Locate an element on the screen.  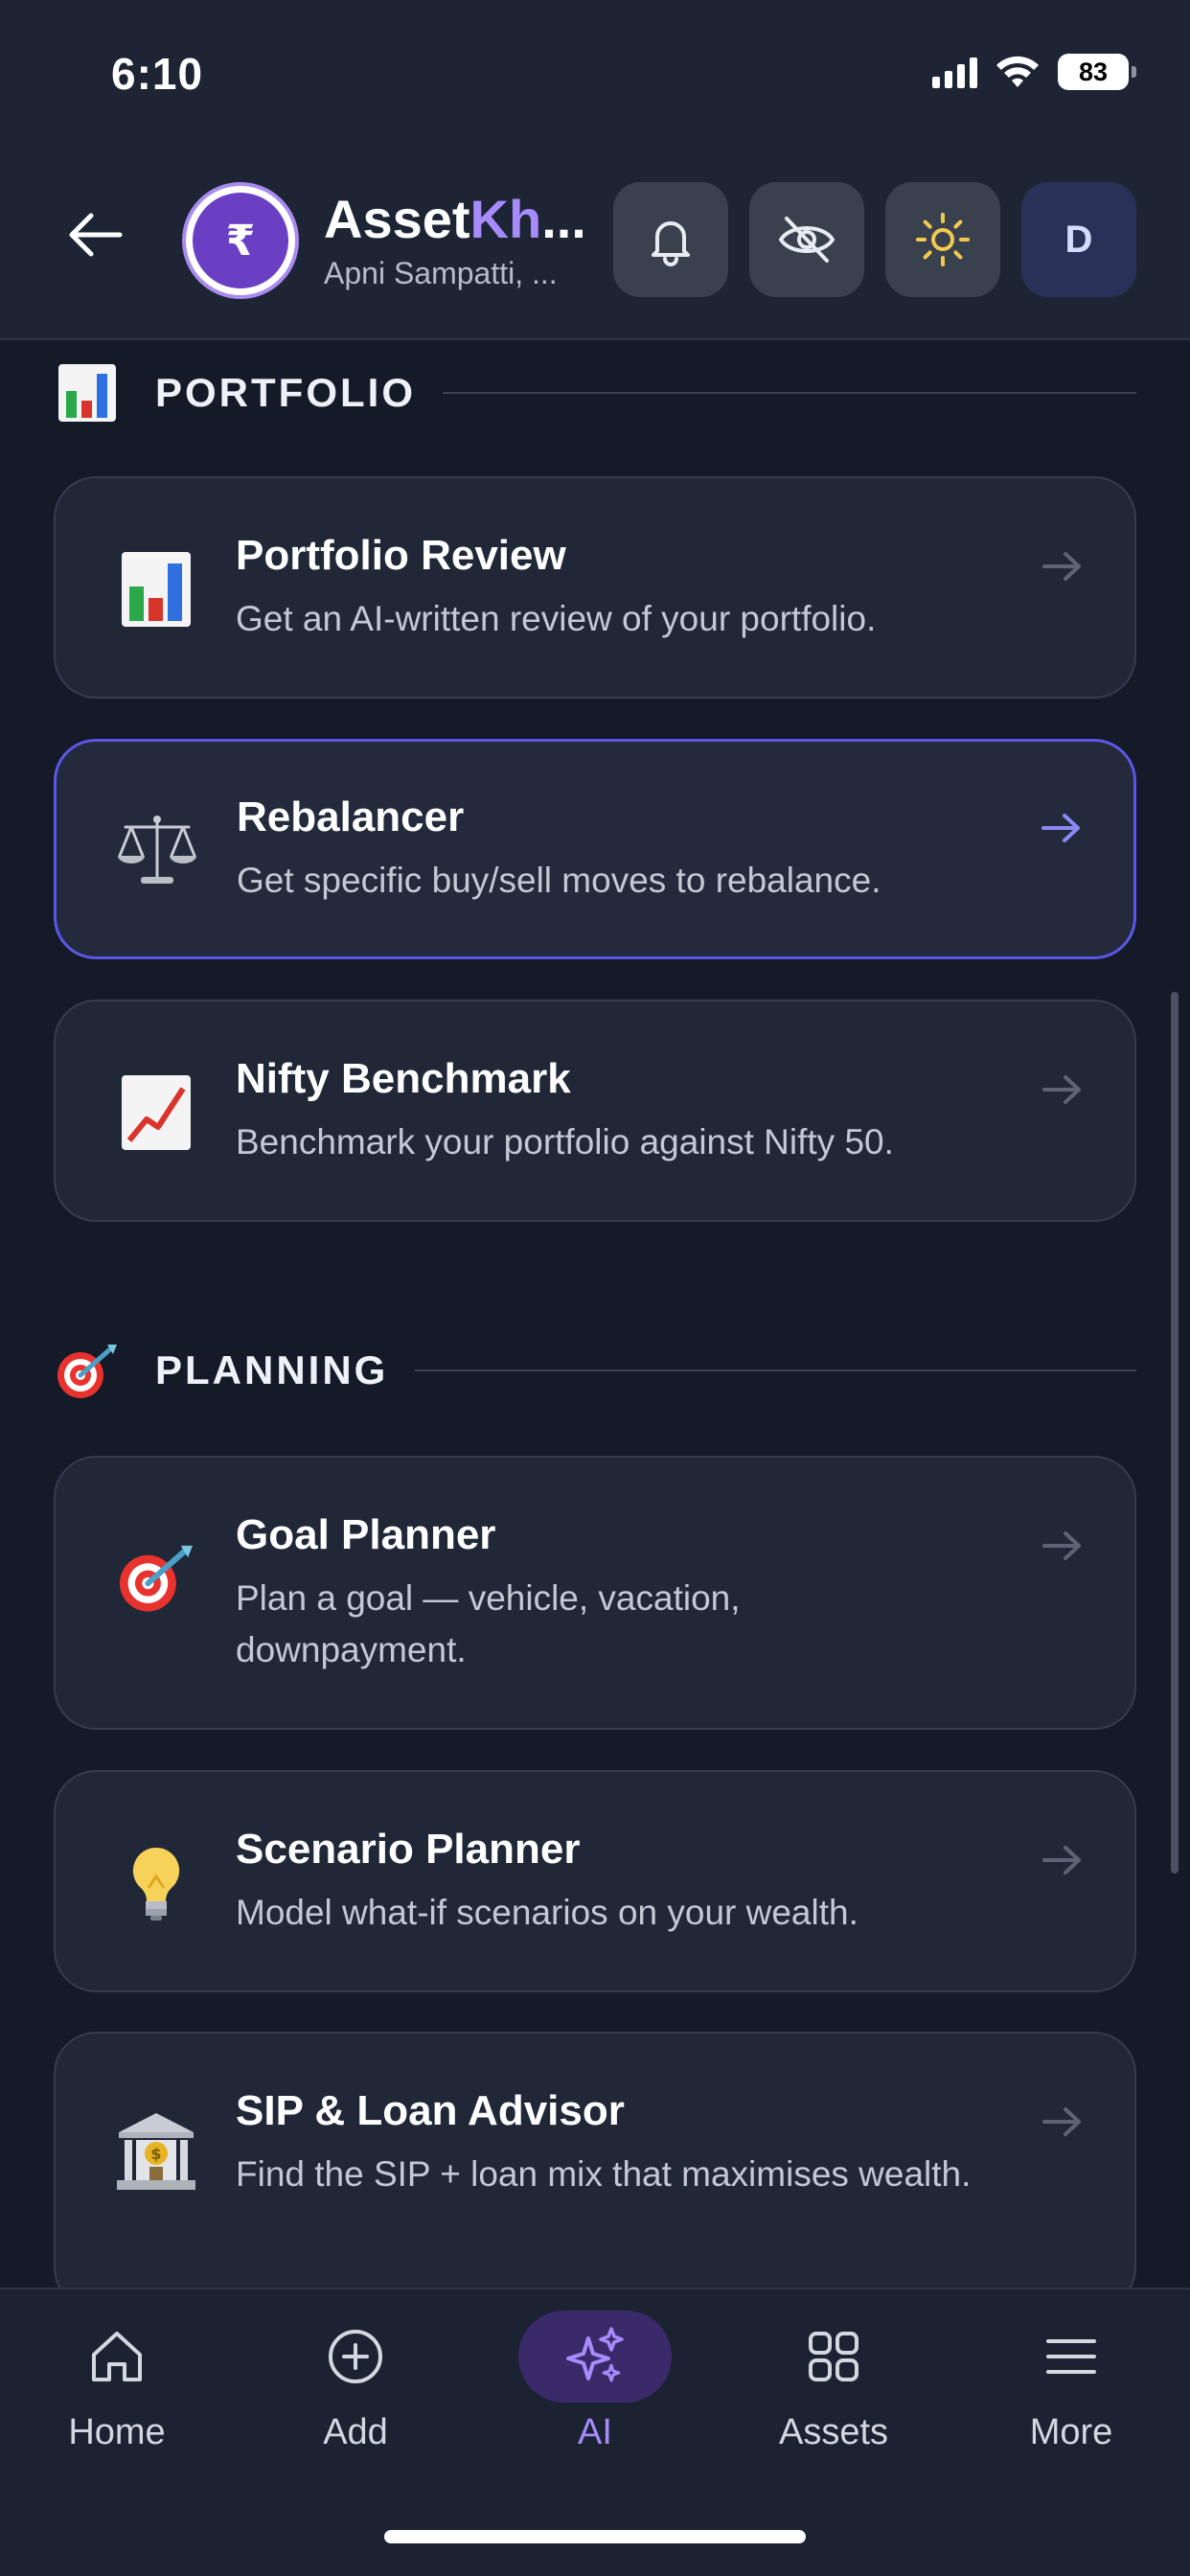
arrow-left-icon is located at coordinates (96, 235).